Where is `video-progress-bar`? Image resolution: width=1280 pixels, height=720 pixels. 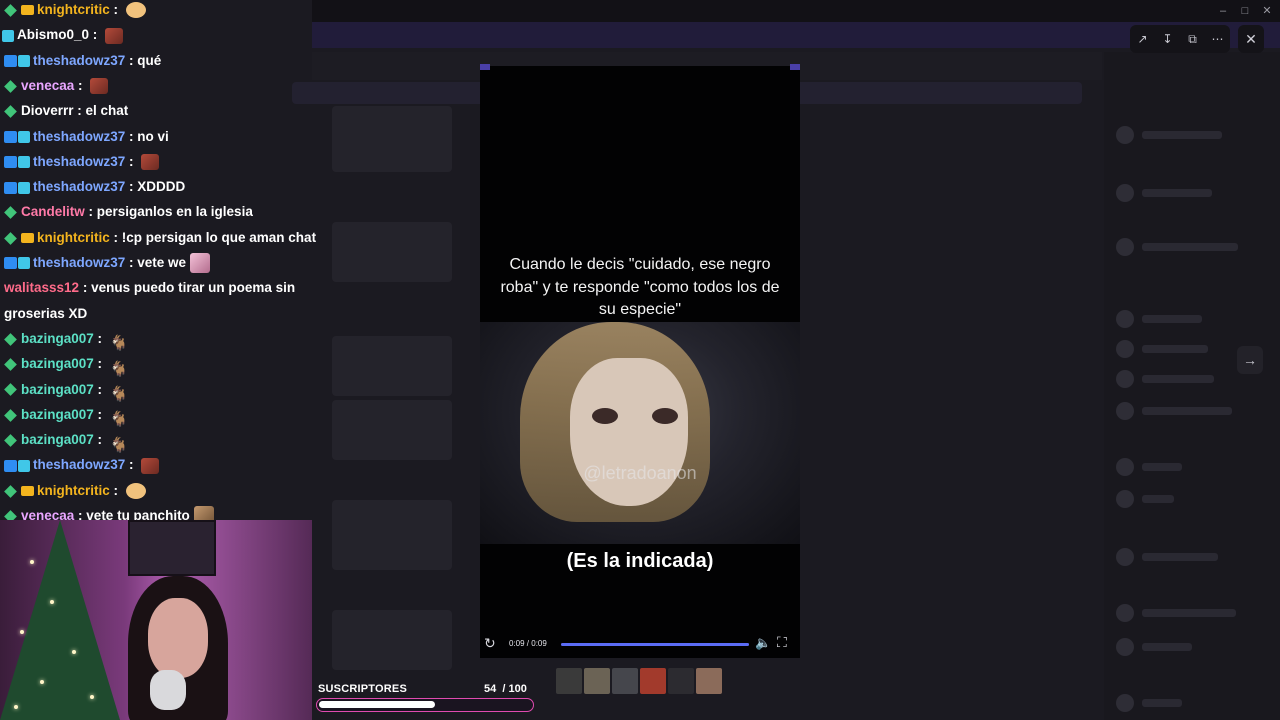
video-progress-bar is located at coordinates (655, 644).